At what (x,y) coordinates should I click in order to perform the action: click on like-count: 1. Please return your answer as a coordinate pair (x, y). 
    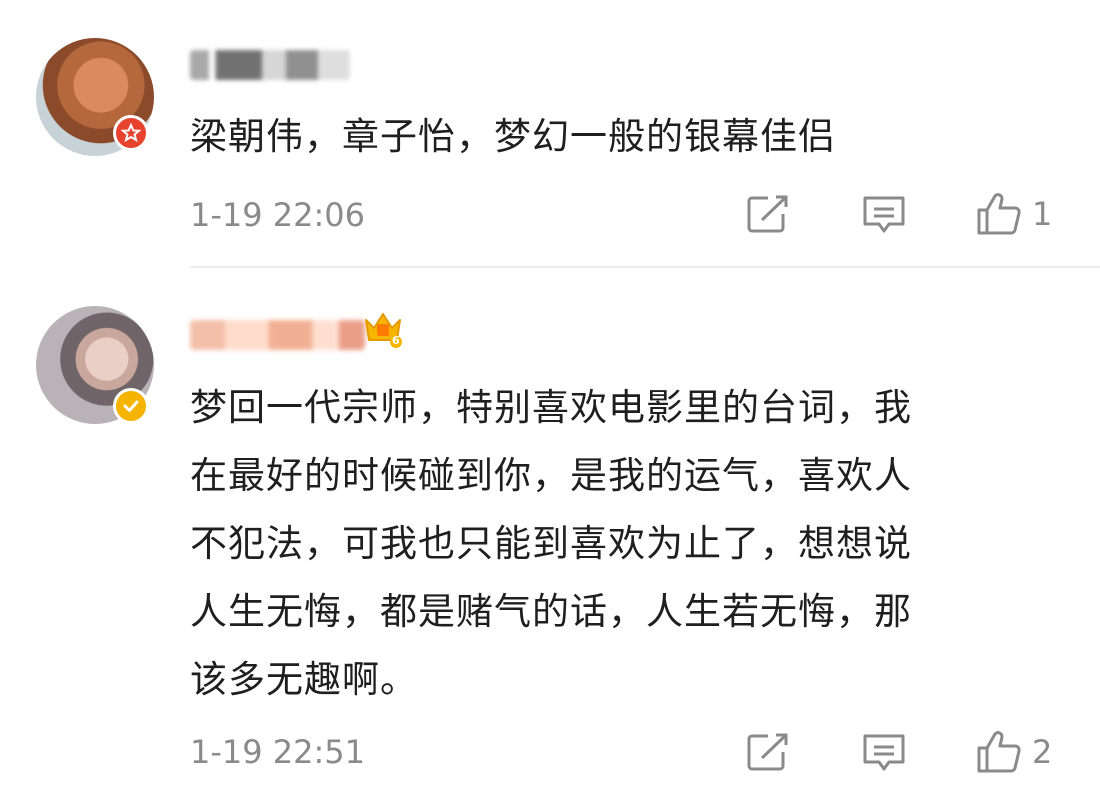
    Looking at the image, I should click on (1042, 214).